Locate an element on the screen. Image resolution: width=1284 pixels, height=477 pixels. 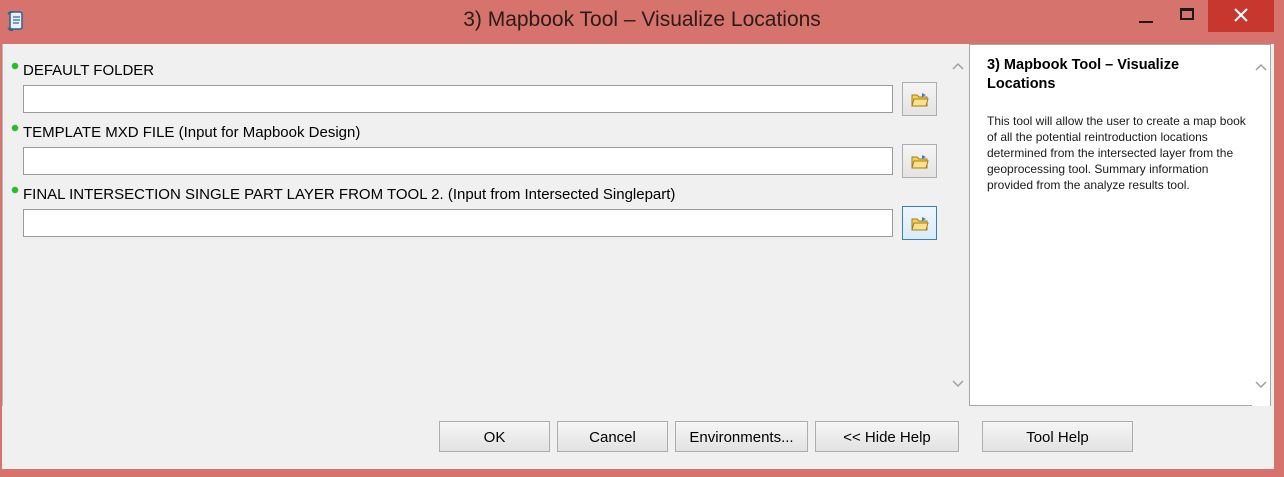
ok-button: OK is located at coordinates (494, 436).